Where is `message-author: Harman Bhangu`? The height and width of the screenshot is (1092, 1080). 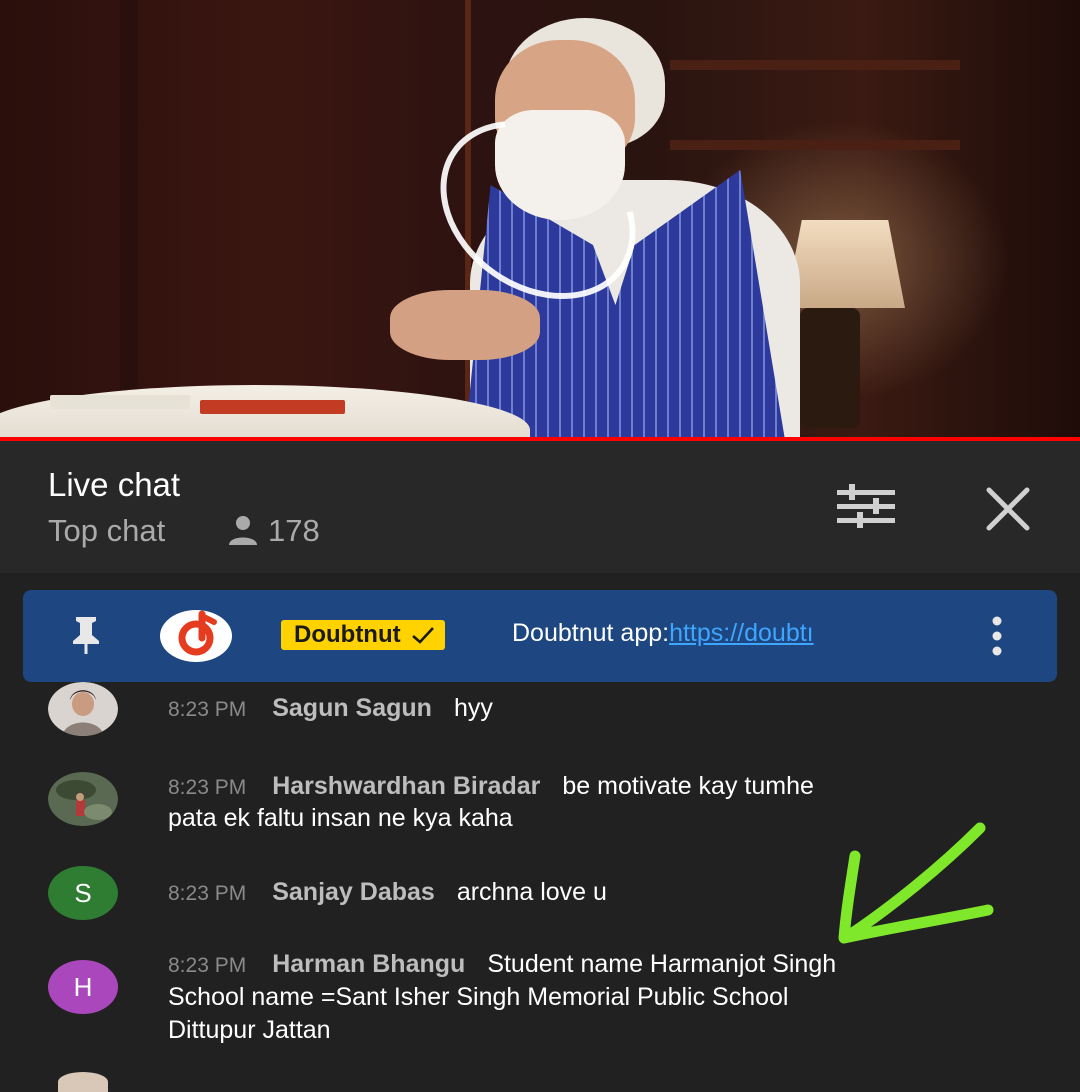
message-author: Harman Bhangu is located at coordinates (368, 964).